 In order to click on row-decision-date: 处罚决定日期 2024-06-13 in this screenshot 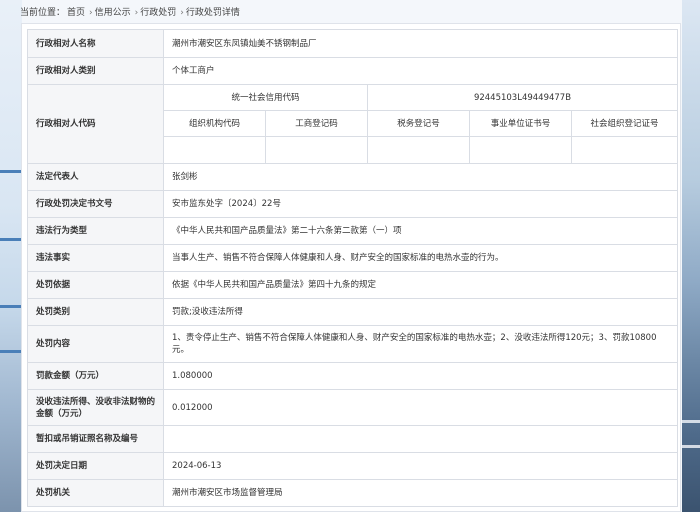, I will do `click(353, 466)`.